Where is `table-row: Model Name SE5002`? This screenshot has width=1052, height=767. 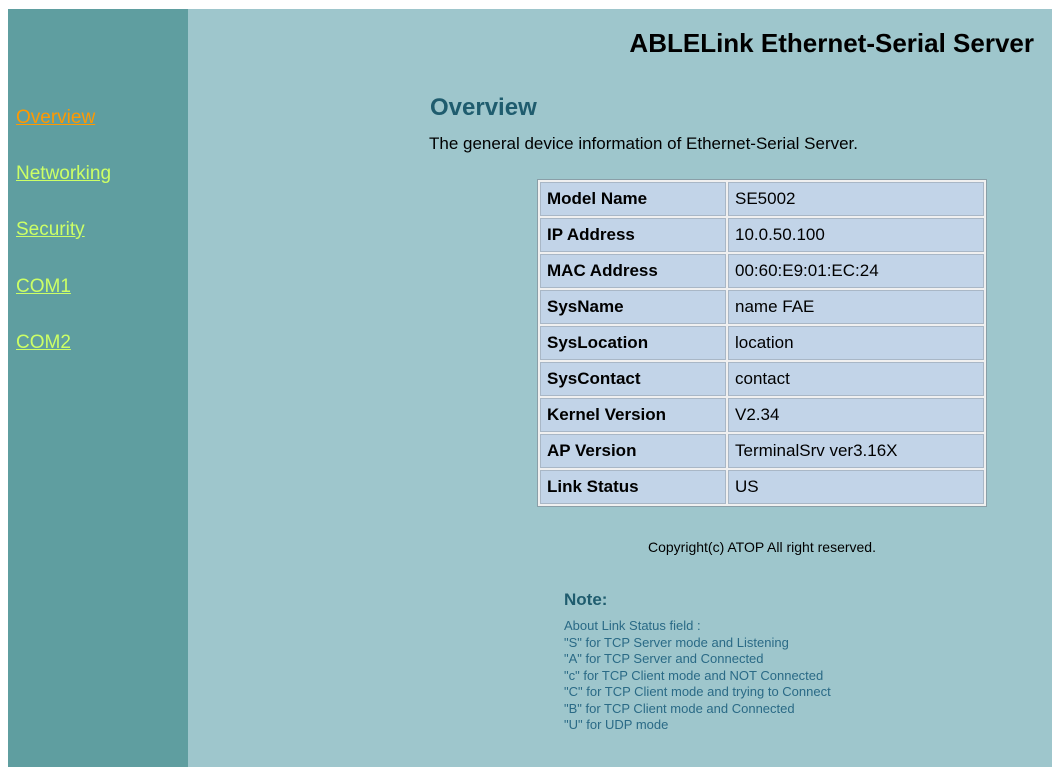 table-row: Model Name SE5002 is located at coordinates (762, 199).